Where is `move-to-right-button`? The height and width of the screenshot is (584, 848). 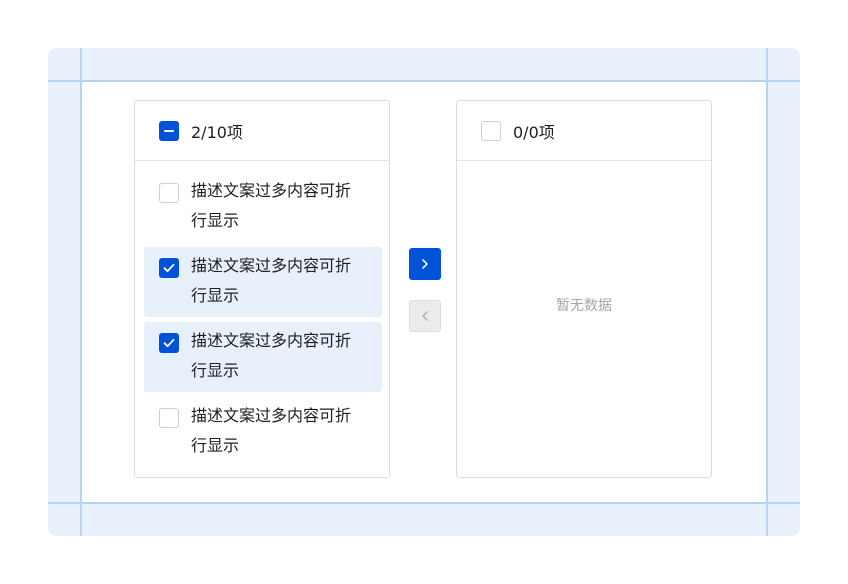
move-to-right-button is located at coordinates (425, 264).